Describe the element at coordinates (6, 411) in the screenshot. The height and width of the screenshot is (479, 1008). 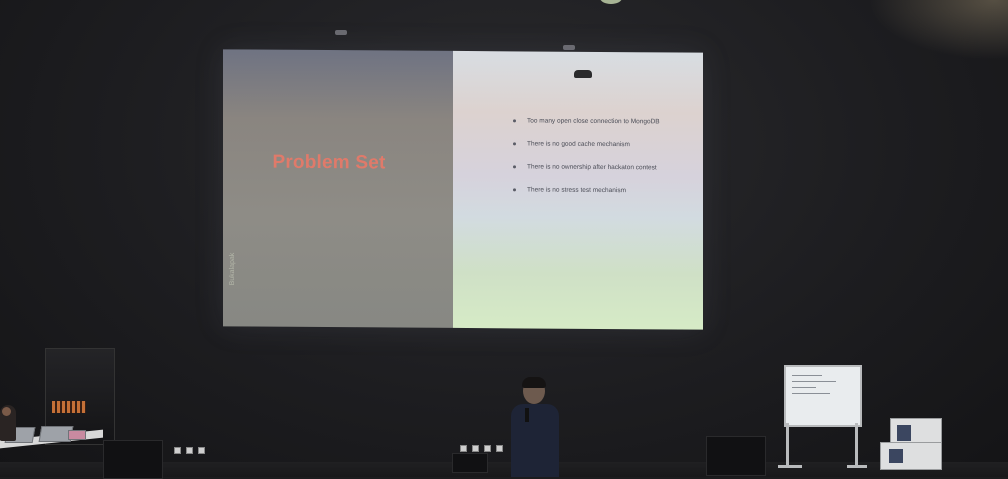
I see `face` at that location.